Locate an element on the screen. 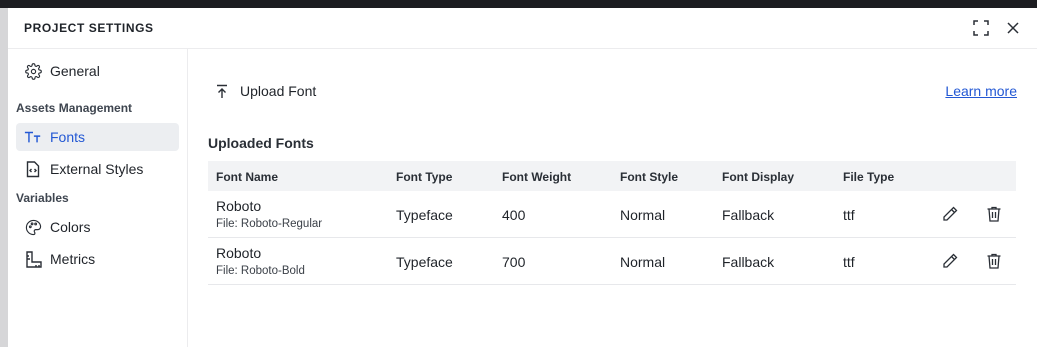 The image size is (1037, 347). expand-icon is located at coordinates (981, 28).